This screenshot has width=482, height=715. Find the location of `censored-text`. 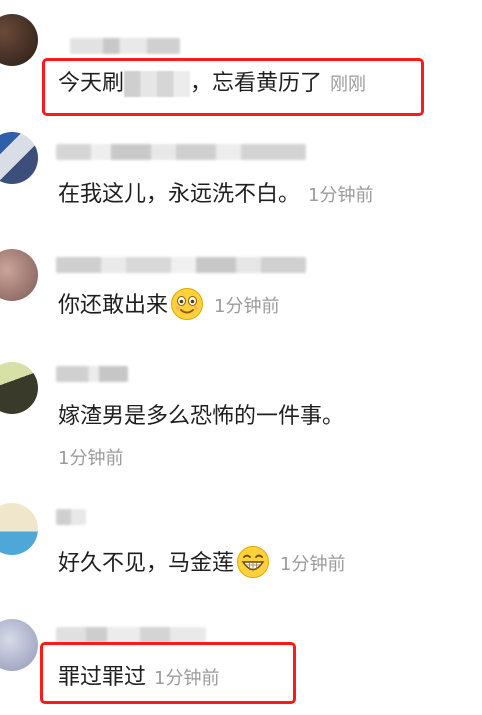

censored-text is located at coordinates (157, 84).